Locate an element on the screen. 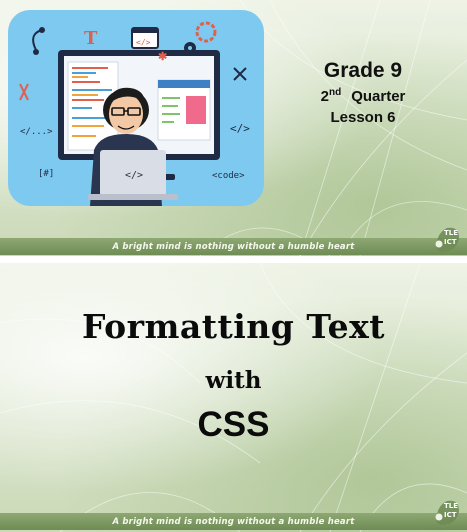  quarter-word: Quarter is located at coordinates (378, 97).